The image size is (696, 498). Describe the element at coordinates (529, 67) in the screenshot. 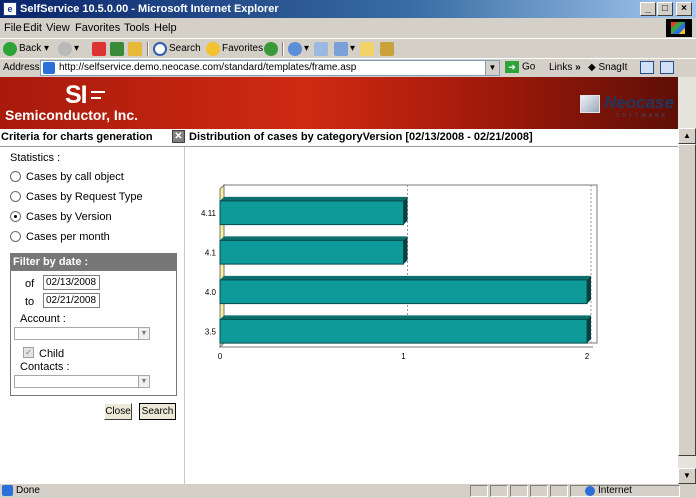

I see `go-label: Go` at that location.